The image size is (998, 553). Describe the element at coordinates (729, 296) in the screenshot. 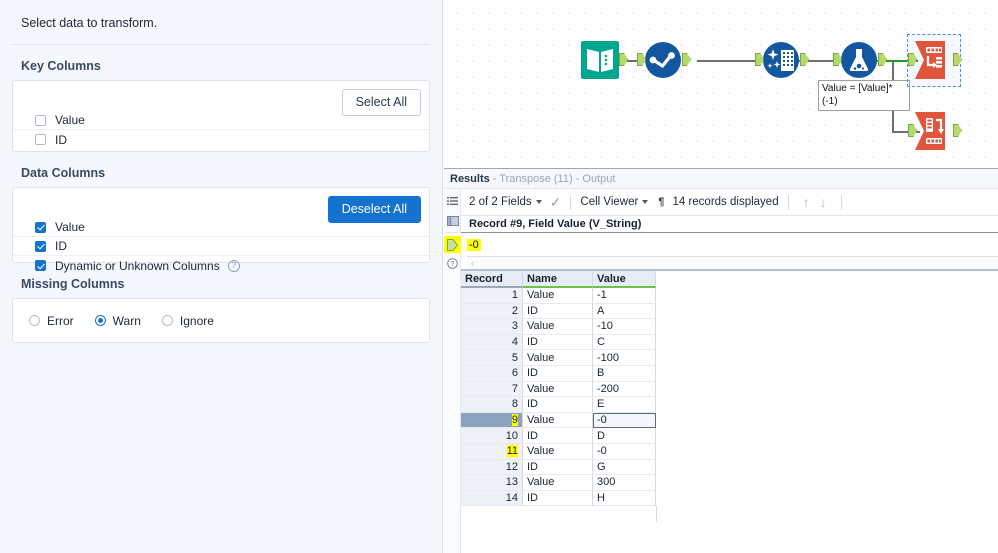

I see `table-row: 1 Value -1` at that location.